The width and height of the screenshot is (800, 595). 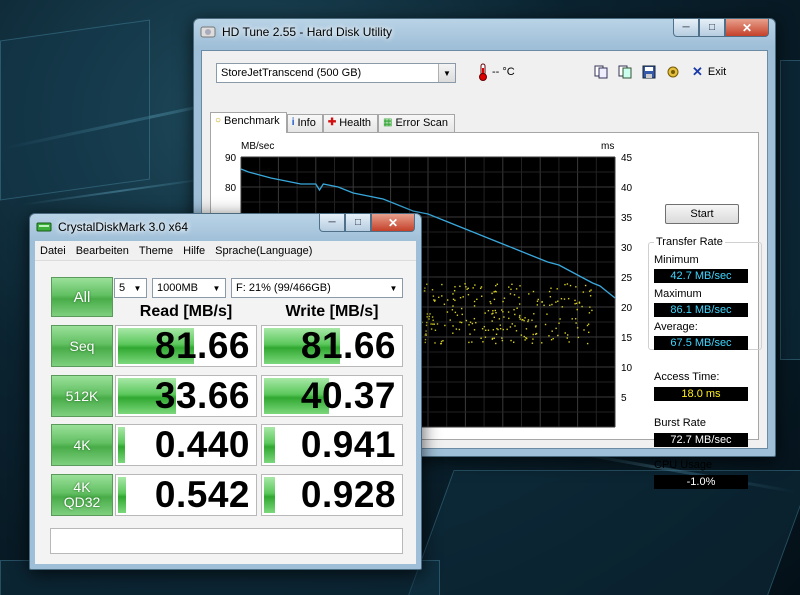 What do you see at coordinates (156, 251) in the screenshot?
I see `menu-theme: Theme` at bounding box center [156, 251].